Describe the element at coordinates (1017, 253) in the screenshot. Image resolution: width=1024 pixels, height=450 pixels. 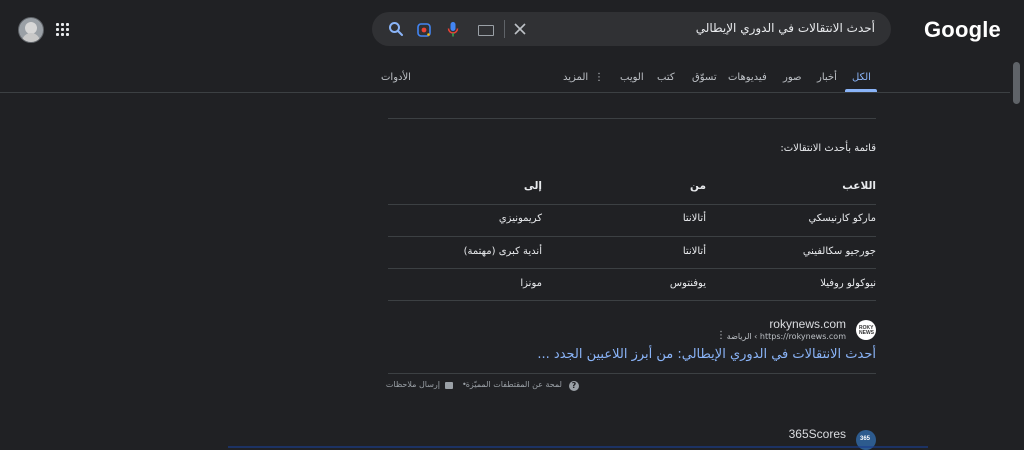
I see `scrollbar` at that location.